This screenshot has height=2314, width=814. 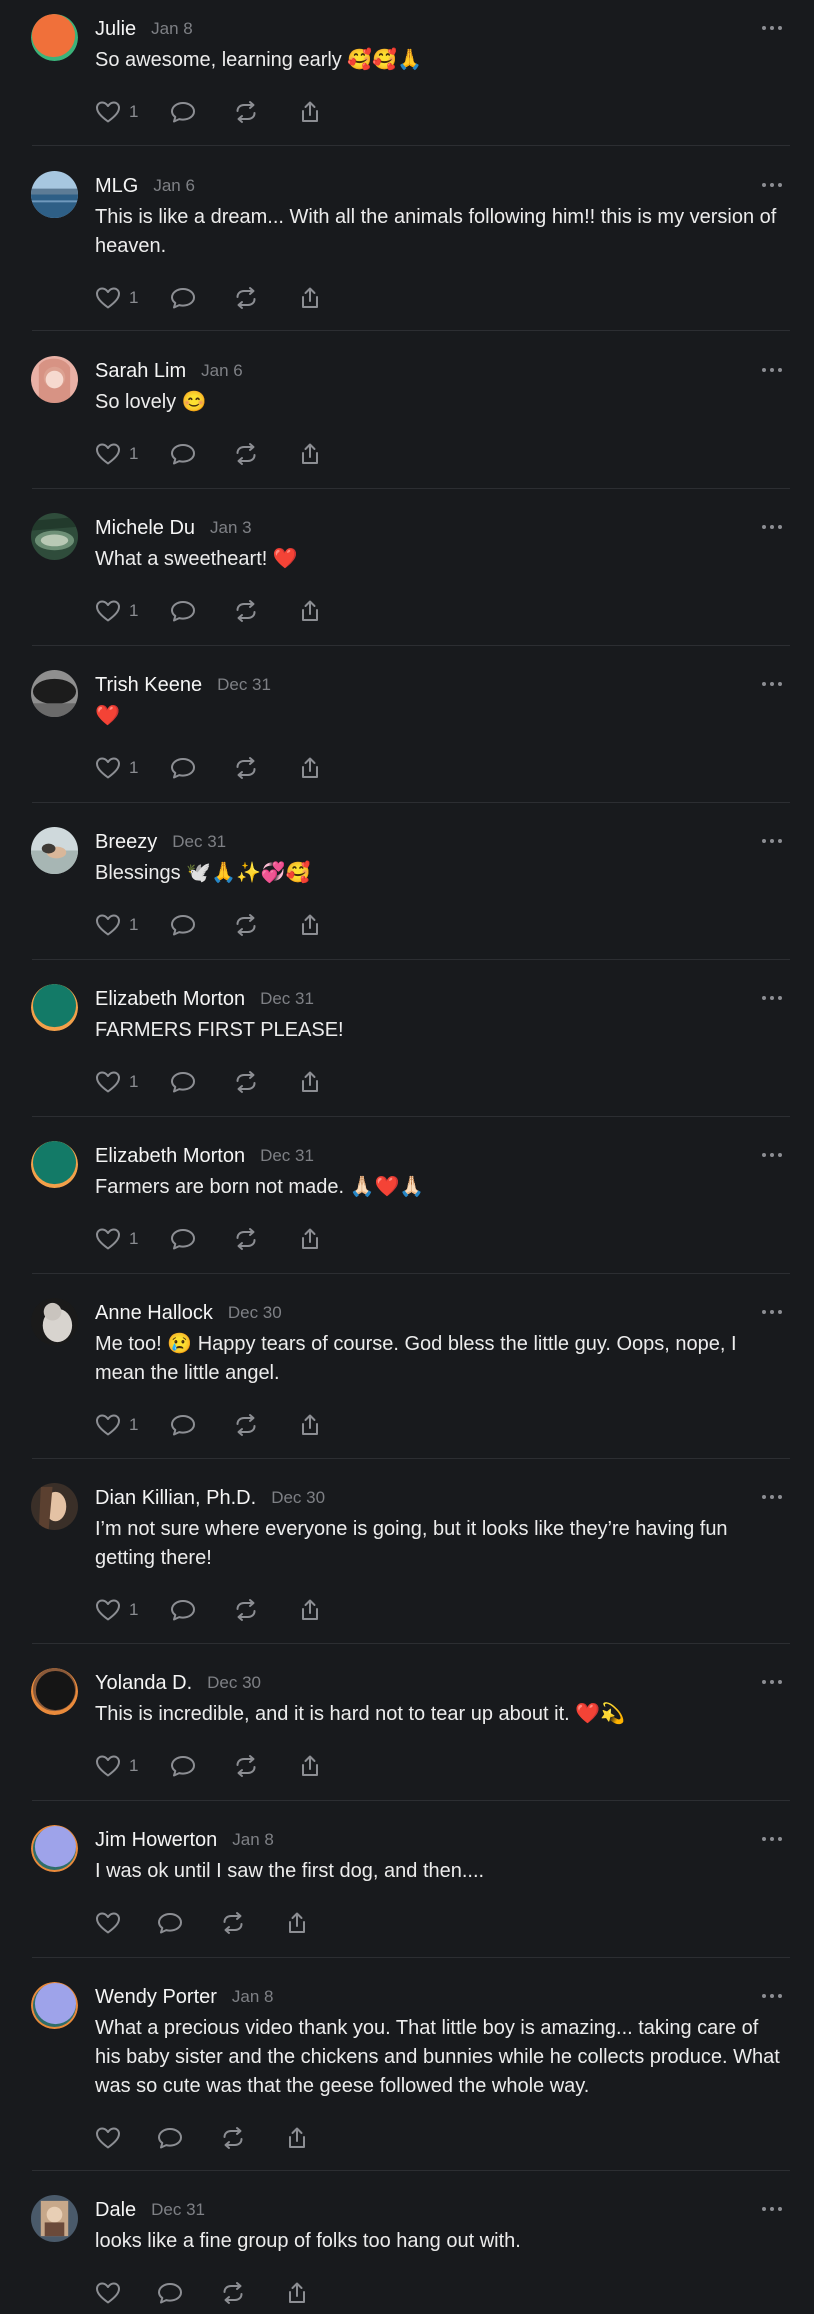 What do you see at coordinates (126, 842) in the screenshot?
I see `author-name: Breezy` at bounding box center [126, 842].